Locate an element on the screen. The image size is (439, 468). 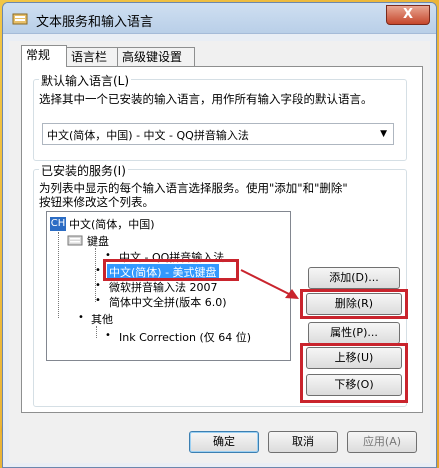
tab-language-bar: 语言栏 is located at coordinates (92, 56).